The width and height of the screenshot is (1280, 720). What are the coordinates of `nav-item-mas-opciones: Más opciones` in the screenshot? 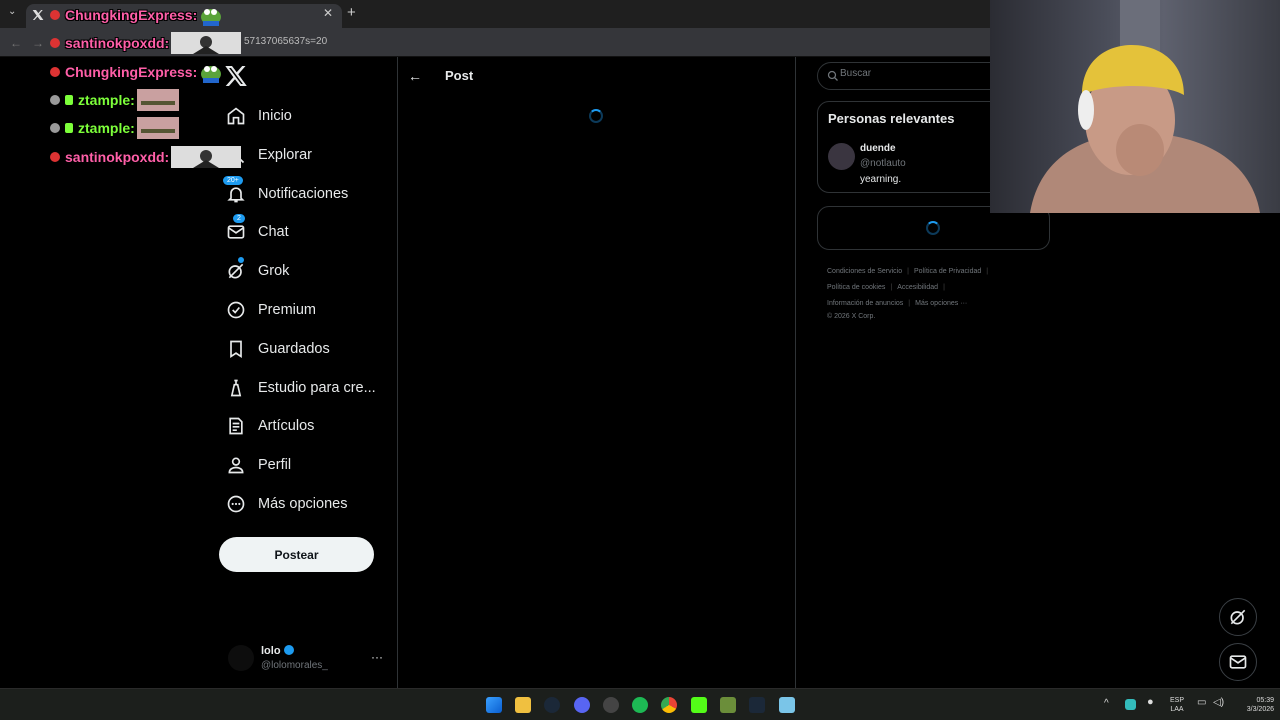 It's located at (286, 504).